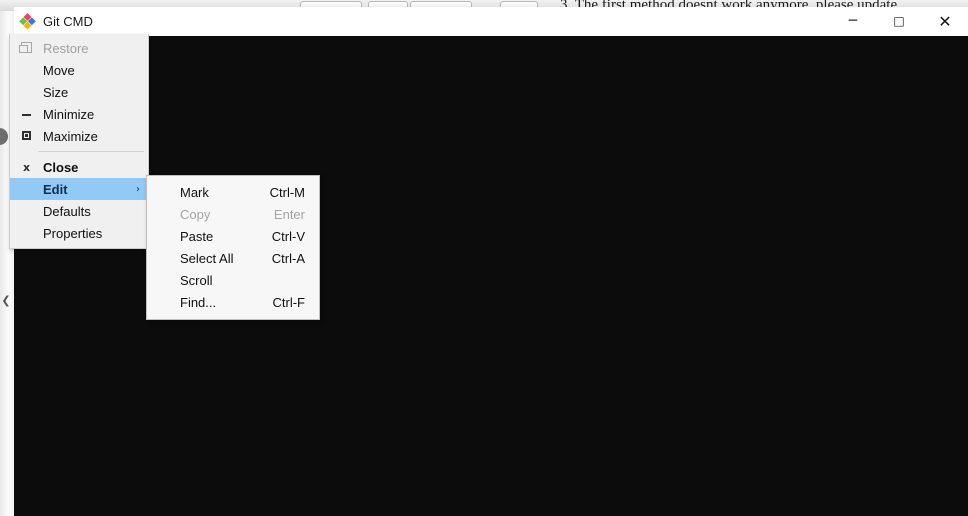 The image size is (968, 516). Describe the element at coordinates (289, 302) in the screenshot. I see `submenu-item-shortcut: Ctrl-F` at that location.